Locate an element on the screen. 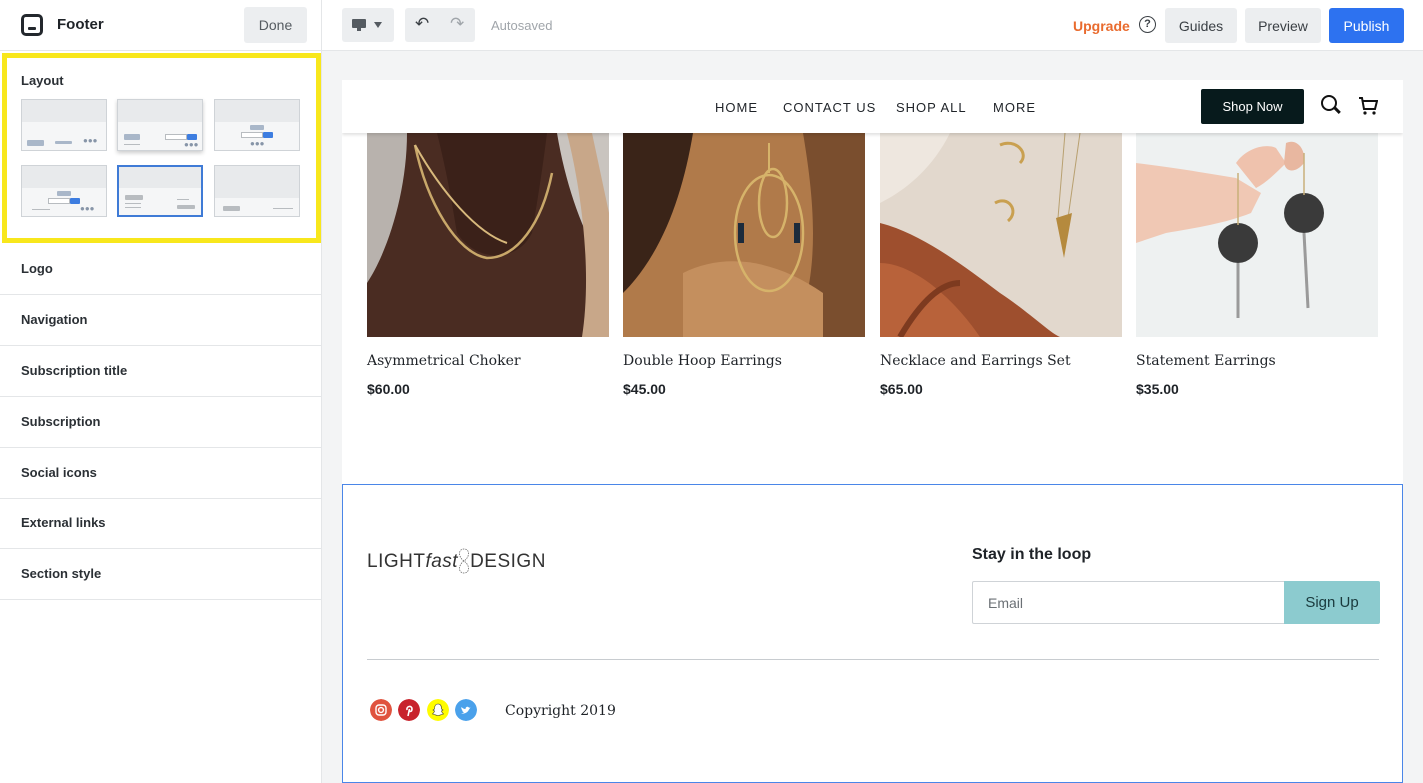 This screenshot has height=783, width=1423. sidebar-item-logo: Logo is located at coordinates (160, 269).